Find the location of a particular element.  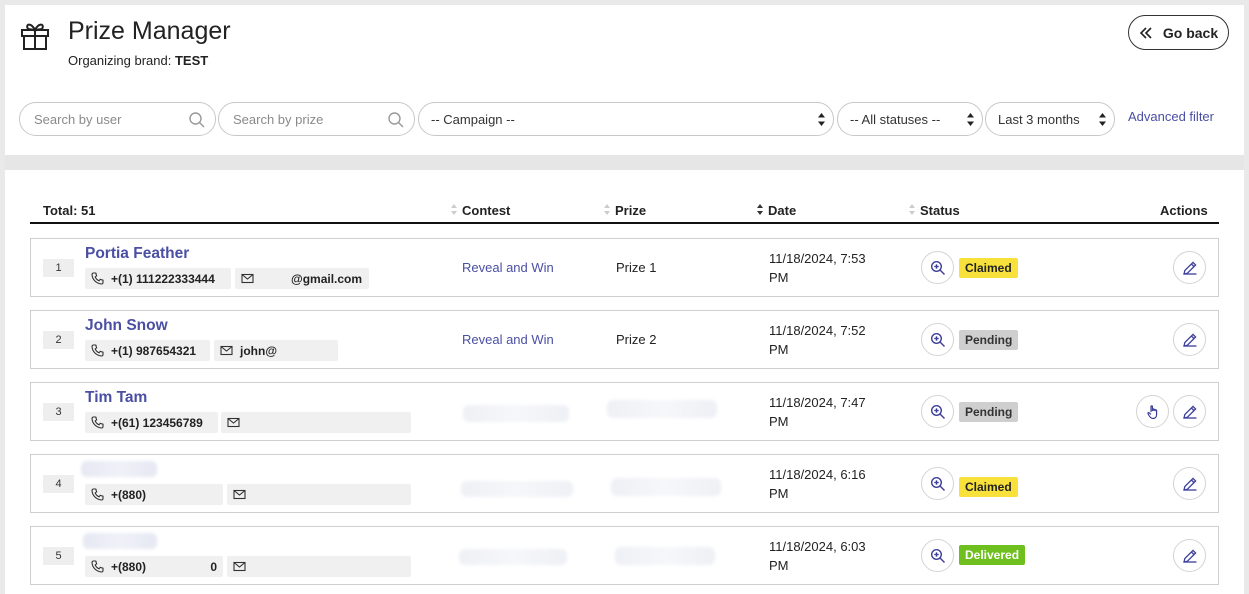

prize-name: Prize 2 is located at coordinates (636, 339).